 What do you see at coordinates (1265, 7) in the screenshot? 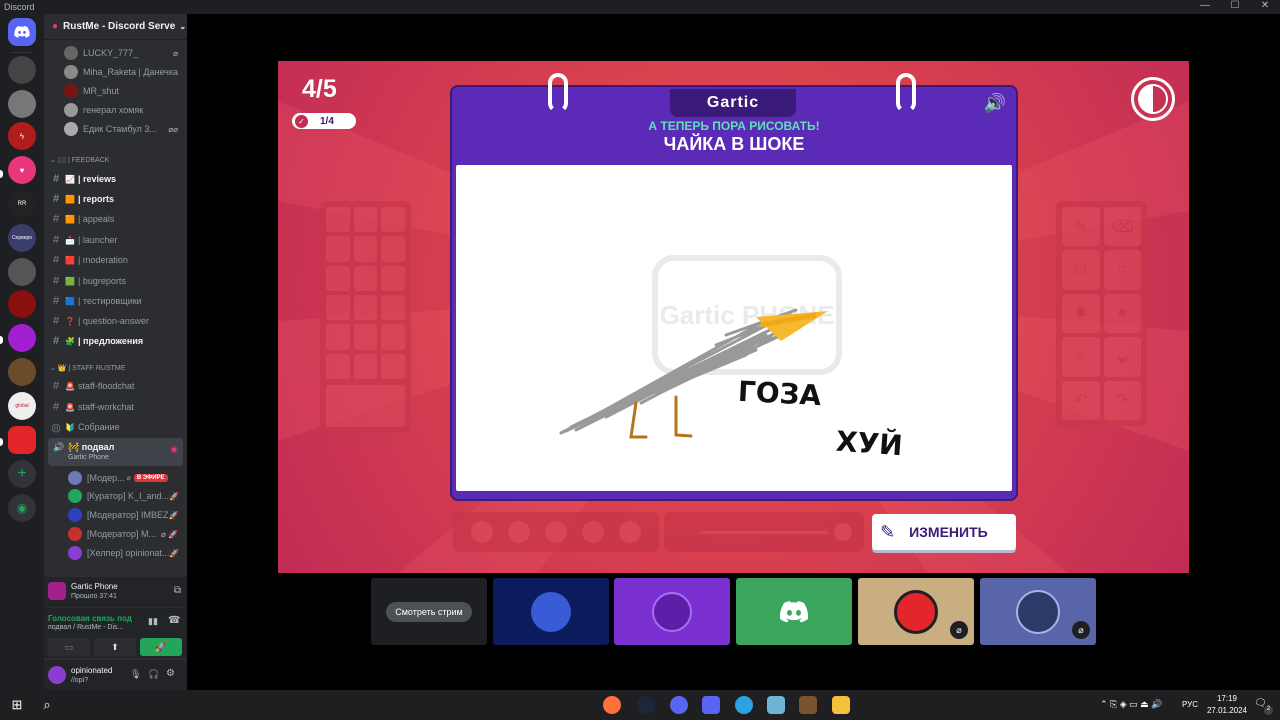
I see `close-icon: ✕` at bounding box center [1265, 7].